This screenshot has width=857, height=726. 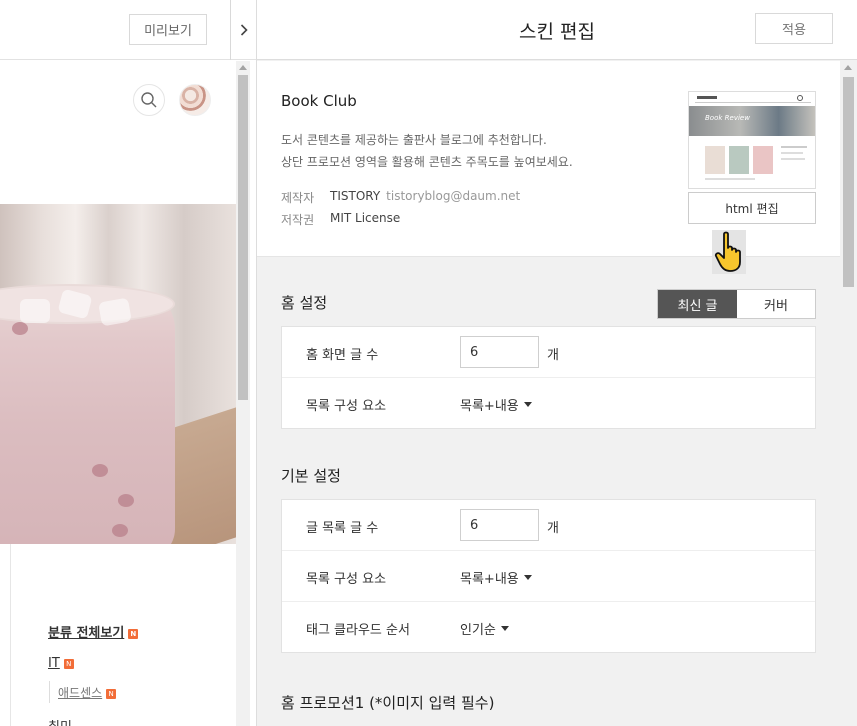 I want to click on collapse-pane-button, so click(x=243, y=30).